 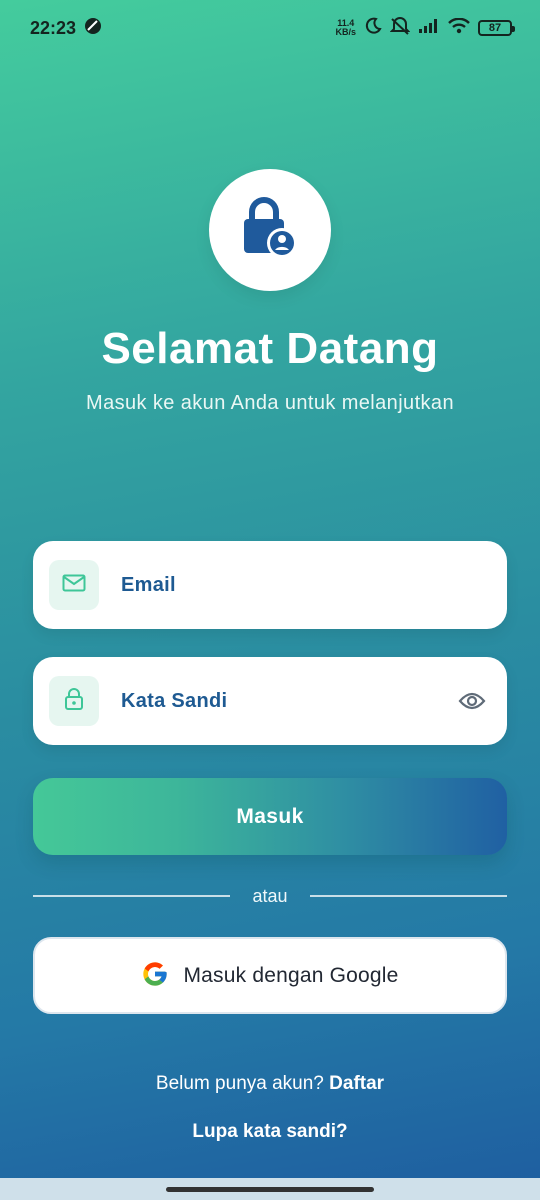 I want to click on navigation-bar, so click(x=270, y=1189).